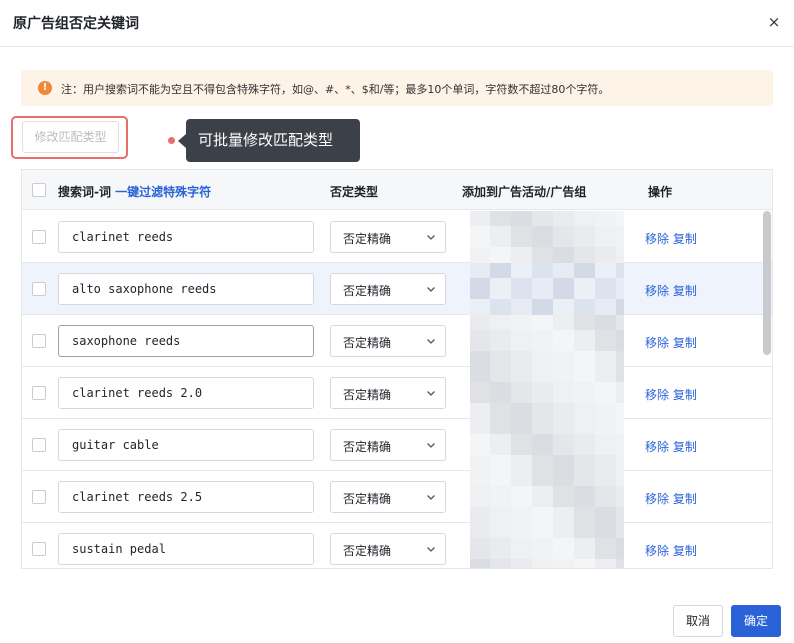  Describe the element at coordinates (163, 192) in the screenshot. I see `filter-special-chars-link: 一键过滤特殊字符` at that location.